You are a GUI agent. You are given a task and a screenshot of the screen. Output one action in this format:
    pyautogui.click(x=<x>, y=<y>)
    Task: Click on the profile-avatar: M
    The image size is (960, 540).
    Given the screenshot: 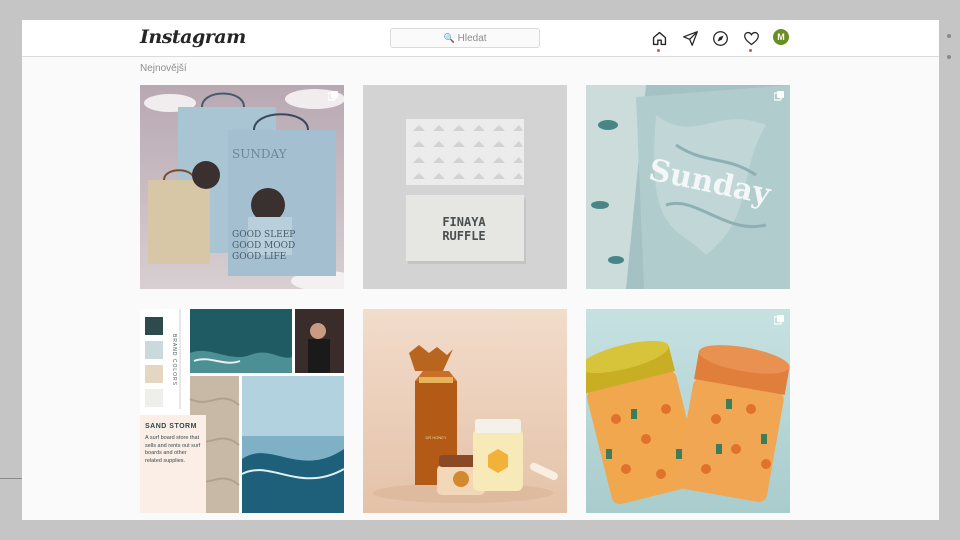 What is the action you would take?
    pyautogui.click(x=781, y=37)
    